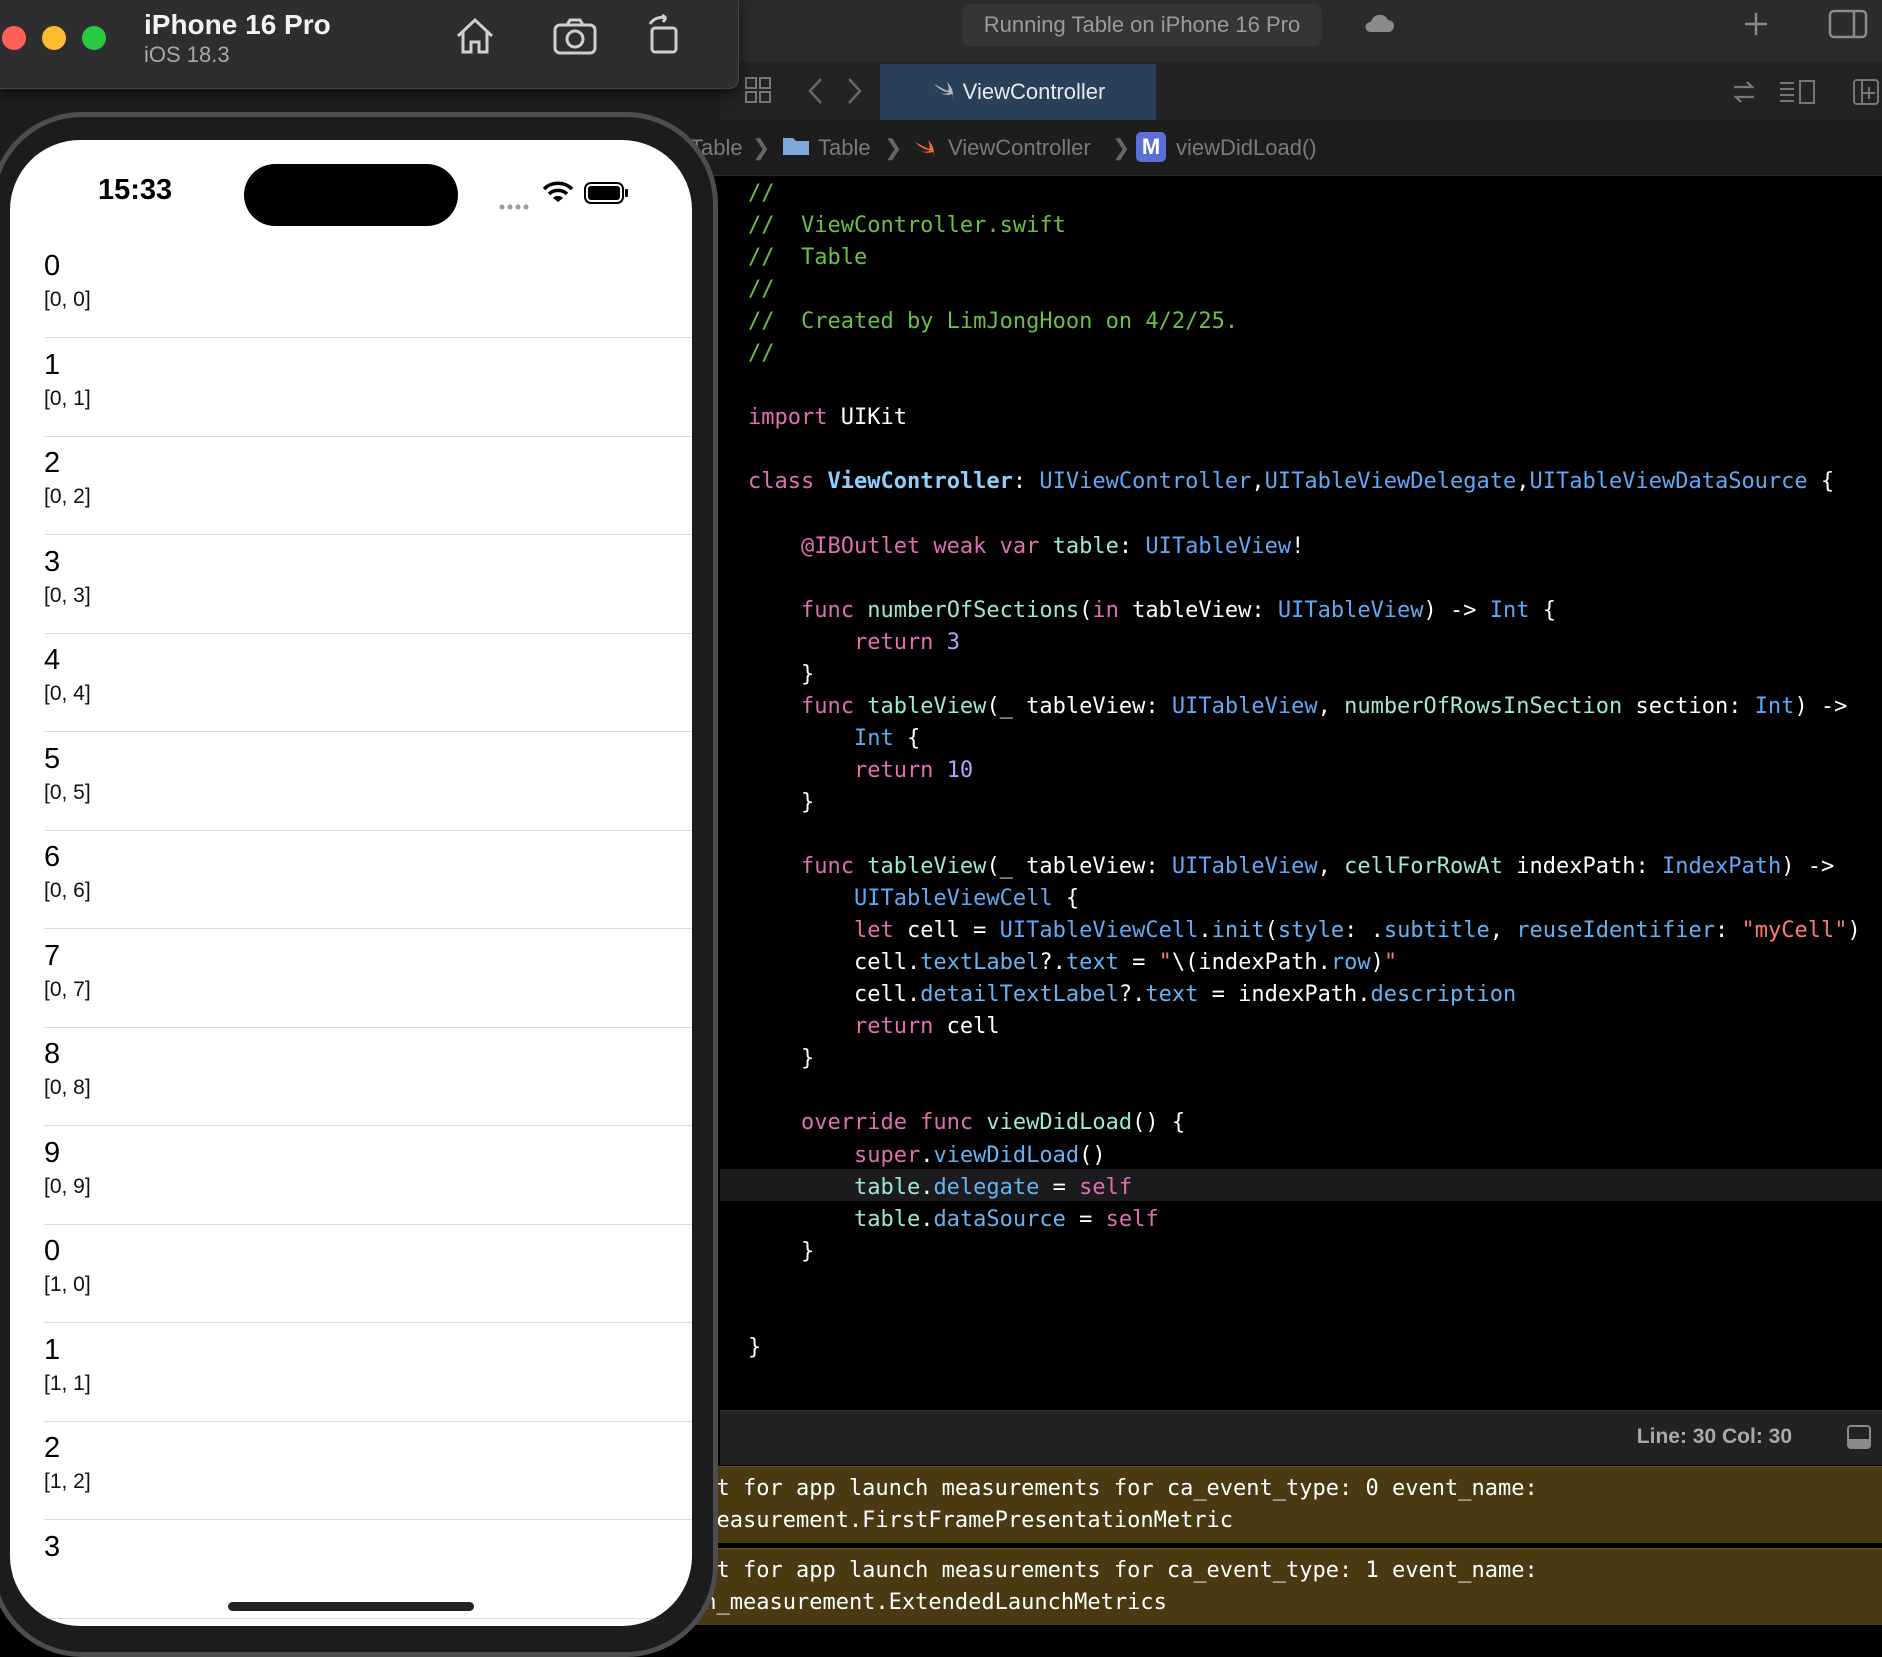 The height and width of the screenshot is (1657, 1882). I want to click on debug-area-toggle-icon, so click(1859, 1439).